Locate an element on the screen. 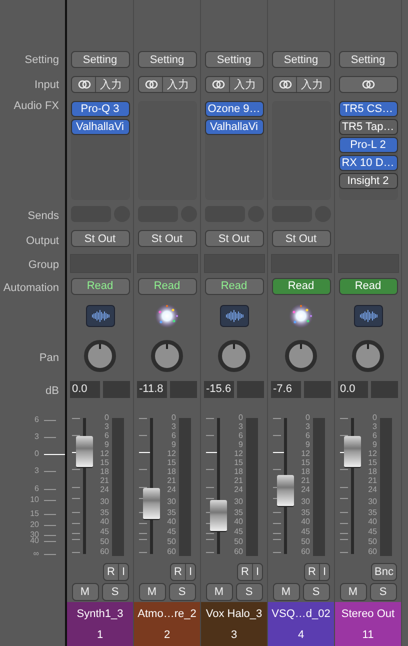  track-name: Vox Halo_3 is located at coordinates (234, 614).